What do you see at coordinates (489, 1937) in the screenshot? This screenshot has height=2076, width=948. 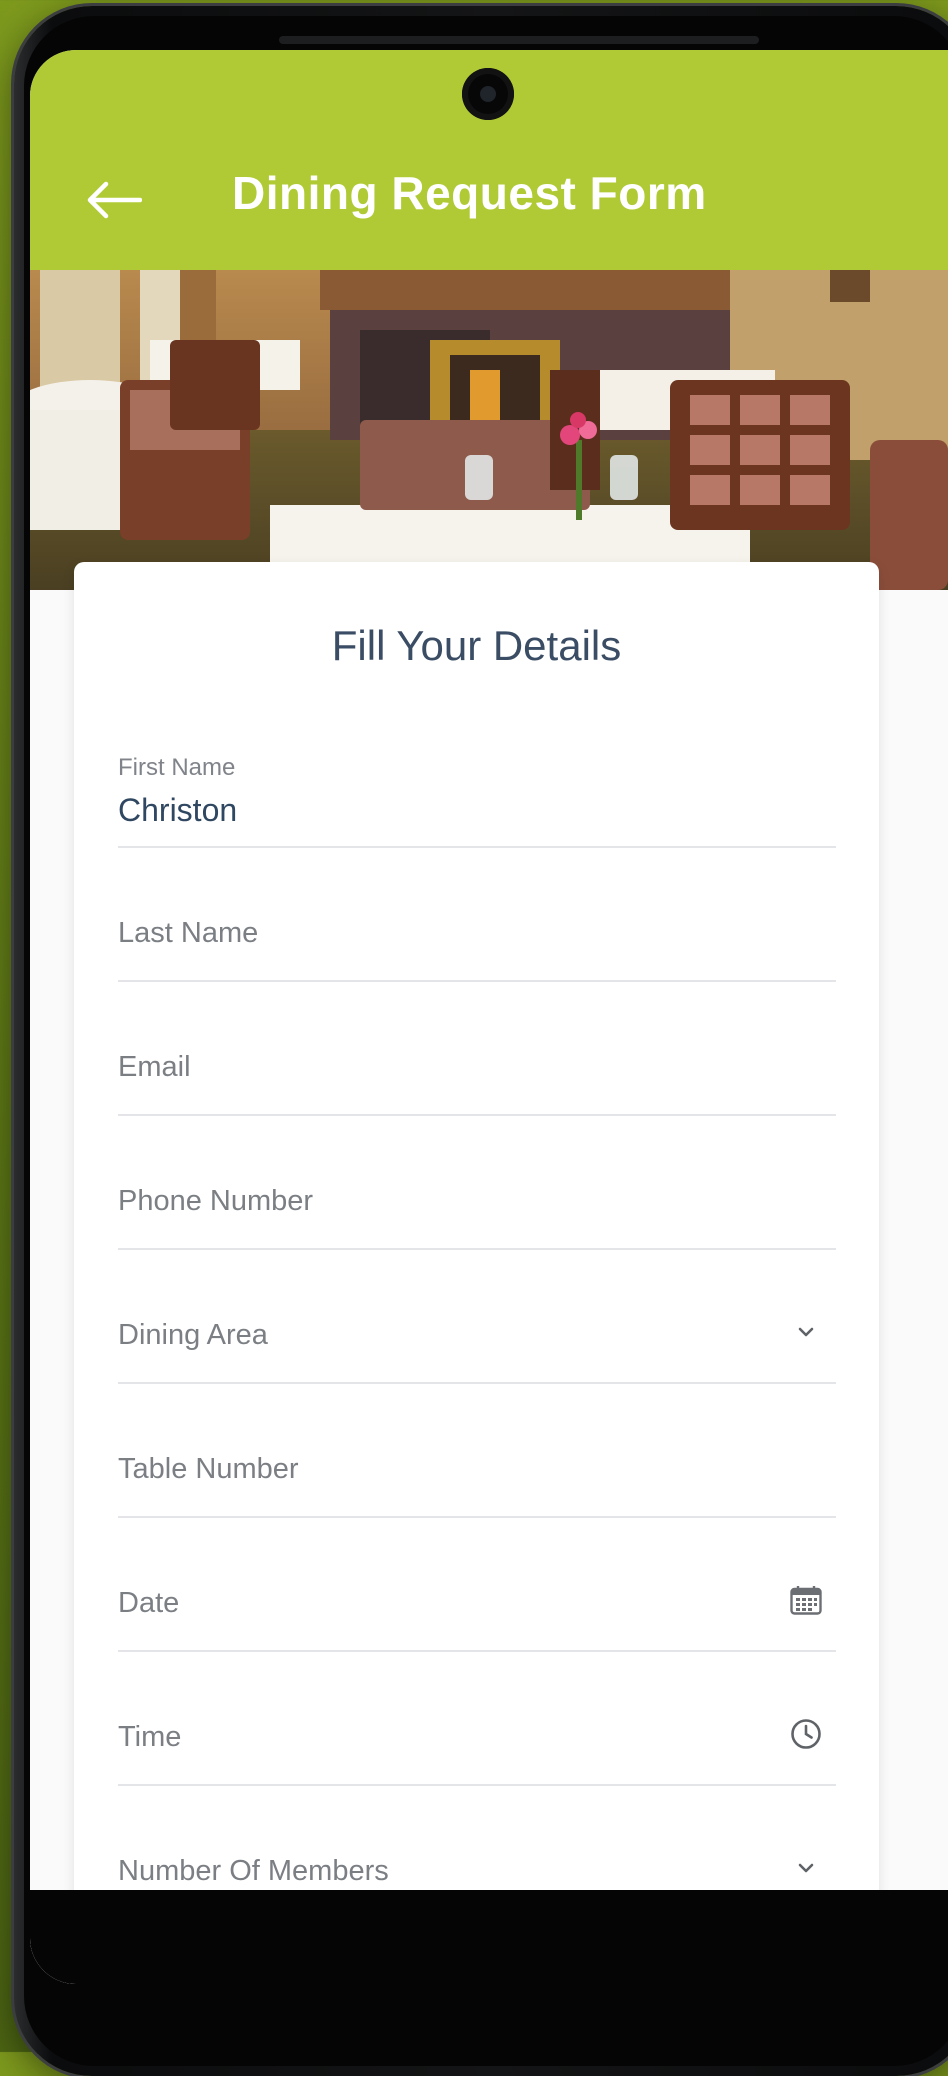 I see `phone-bottom-bezel` at bounding box center [489, 1937].